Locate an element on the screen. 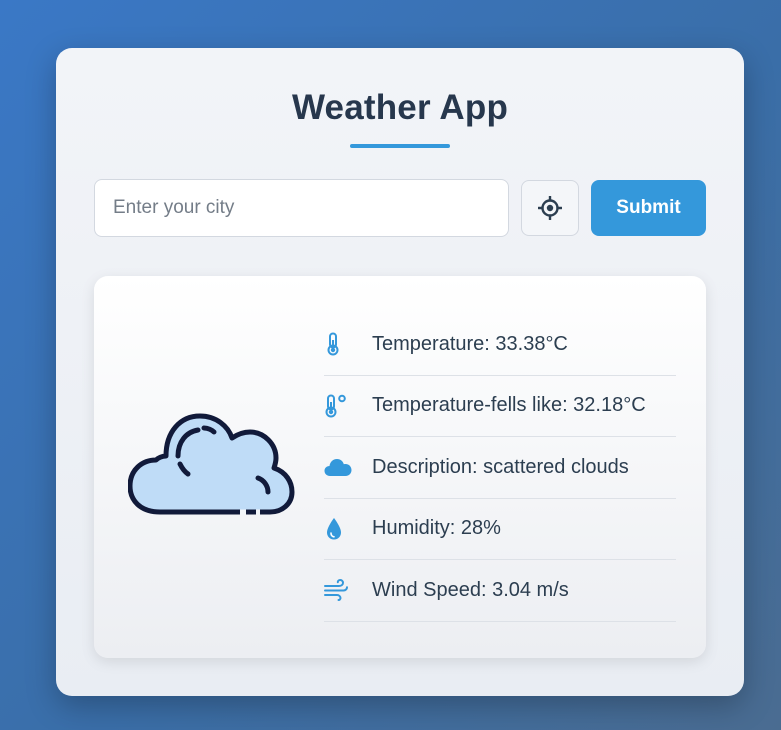  droplet-icon is located at coordinates (334, 528).